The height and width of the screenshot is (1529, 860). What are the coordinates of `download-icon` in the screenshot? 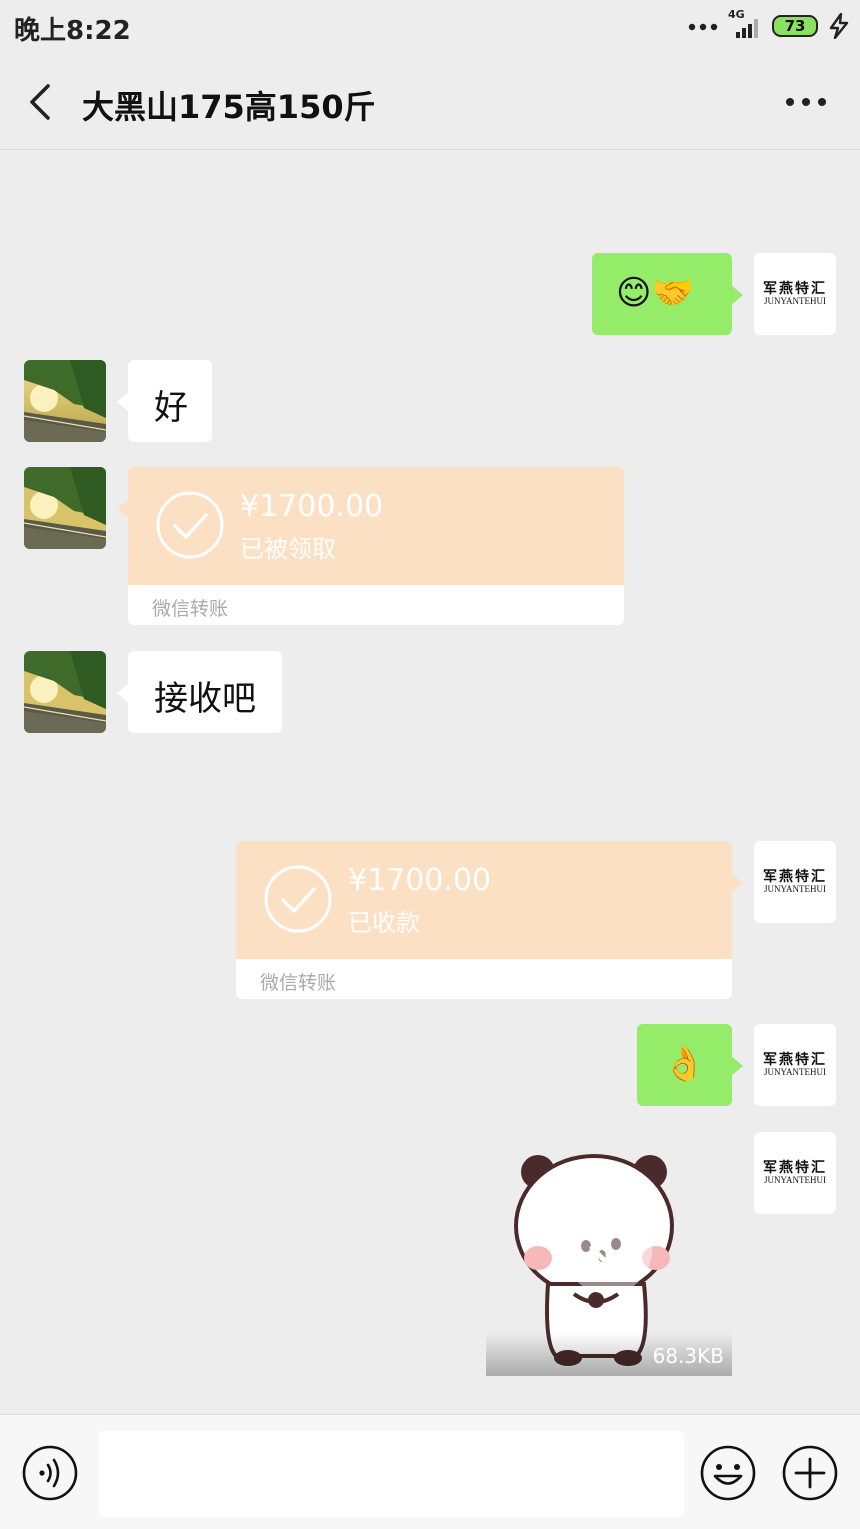 It's located at (608, 1250).